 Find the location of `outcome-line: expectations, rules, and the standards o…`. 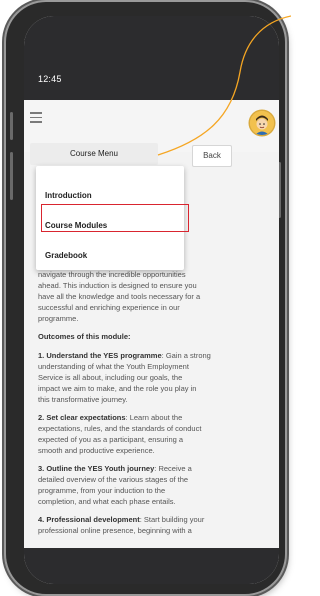

outcome-line: expectations, rules, and the standards o… is located at coordinates (120, 428).